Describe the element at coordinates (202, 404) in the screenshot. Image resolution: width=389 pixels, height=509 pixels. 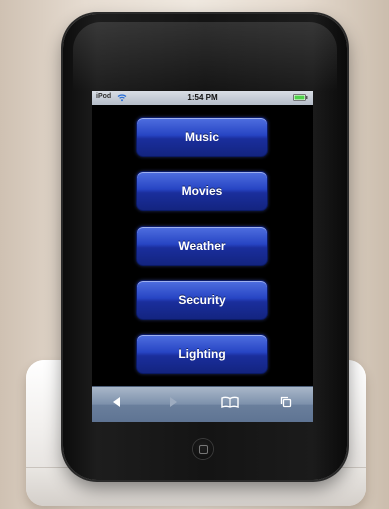
I see `browser-toolbar` at that location.